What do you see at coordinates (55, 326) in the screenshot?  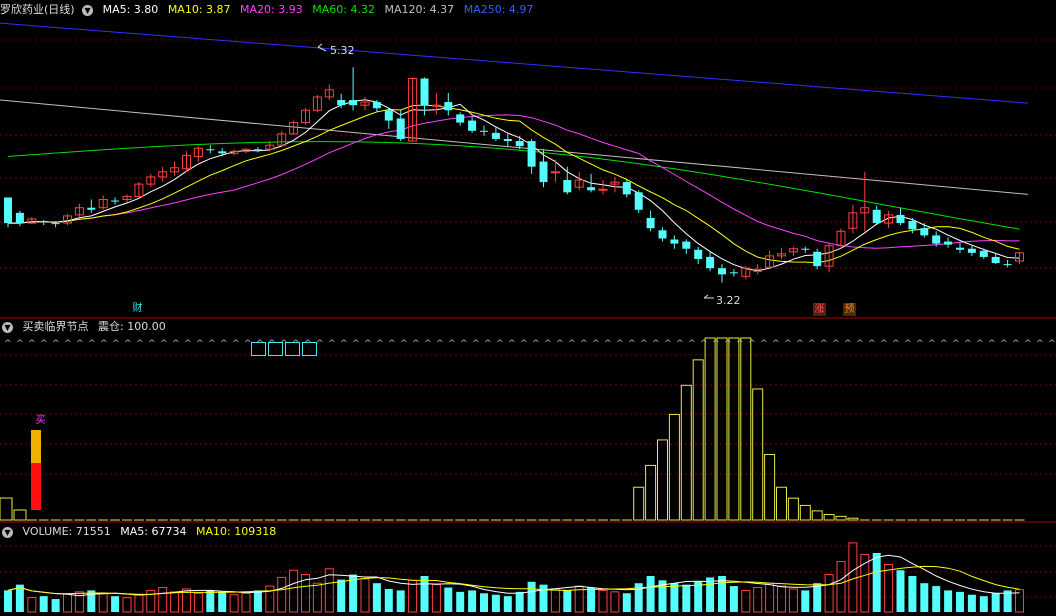 I see `indicator-title: 买卖临界节点` at bounding box center [55, 326].